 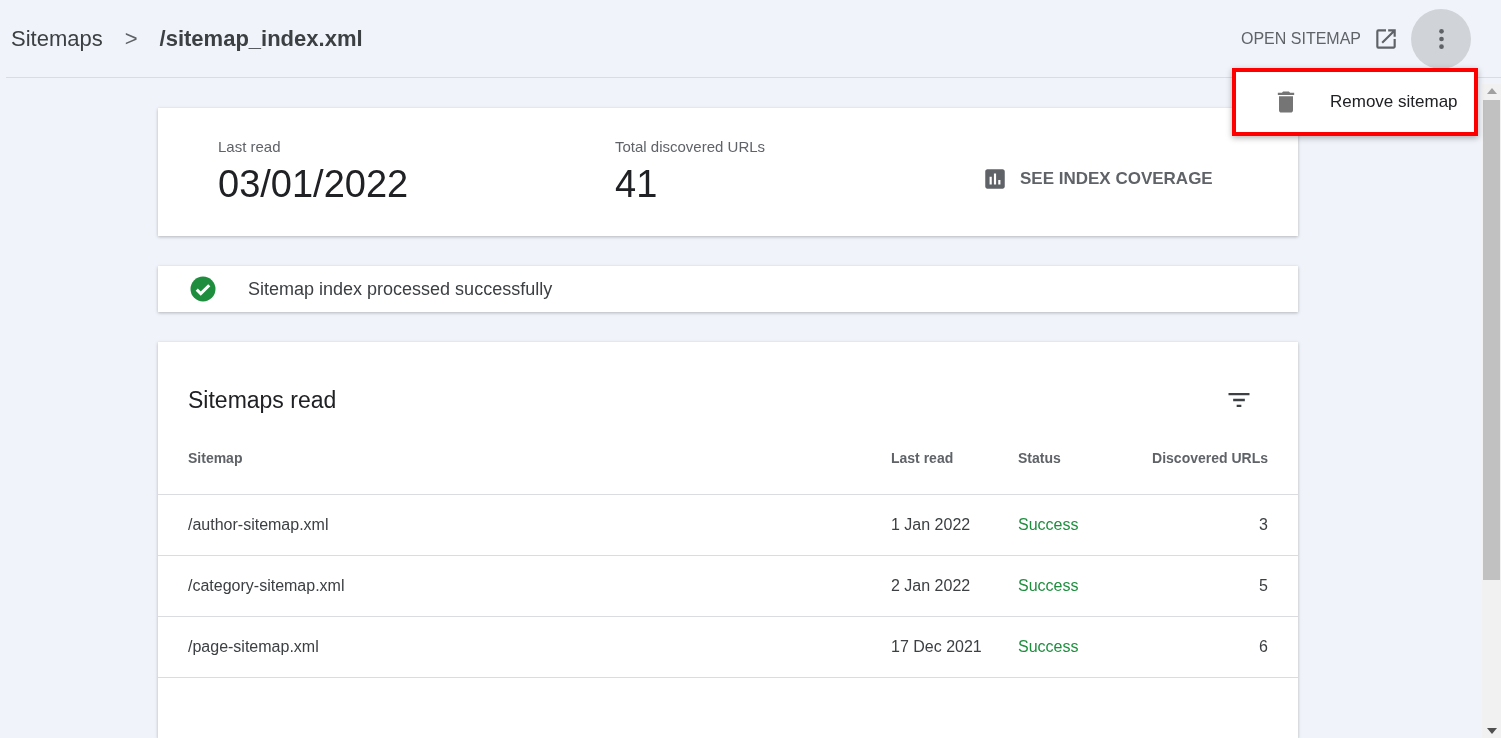 I want to click on open-sitemap-button: OPEN SITEMAP, so click(x=1300, y=38).